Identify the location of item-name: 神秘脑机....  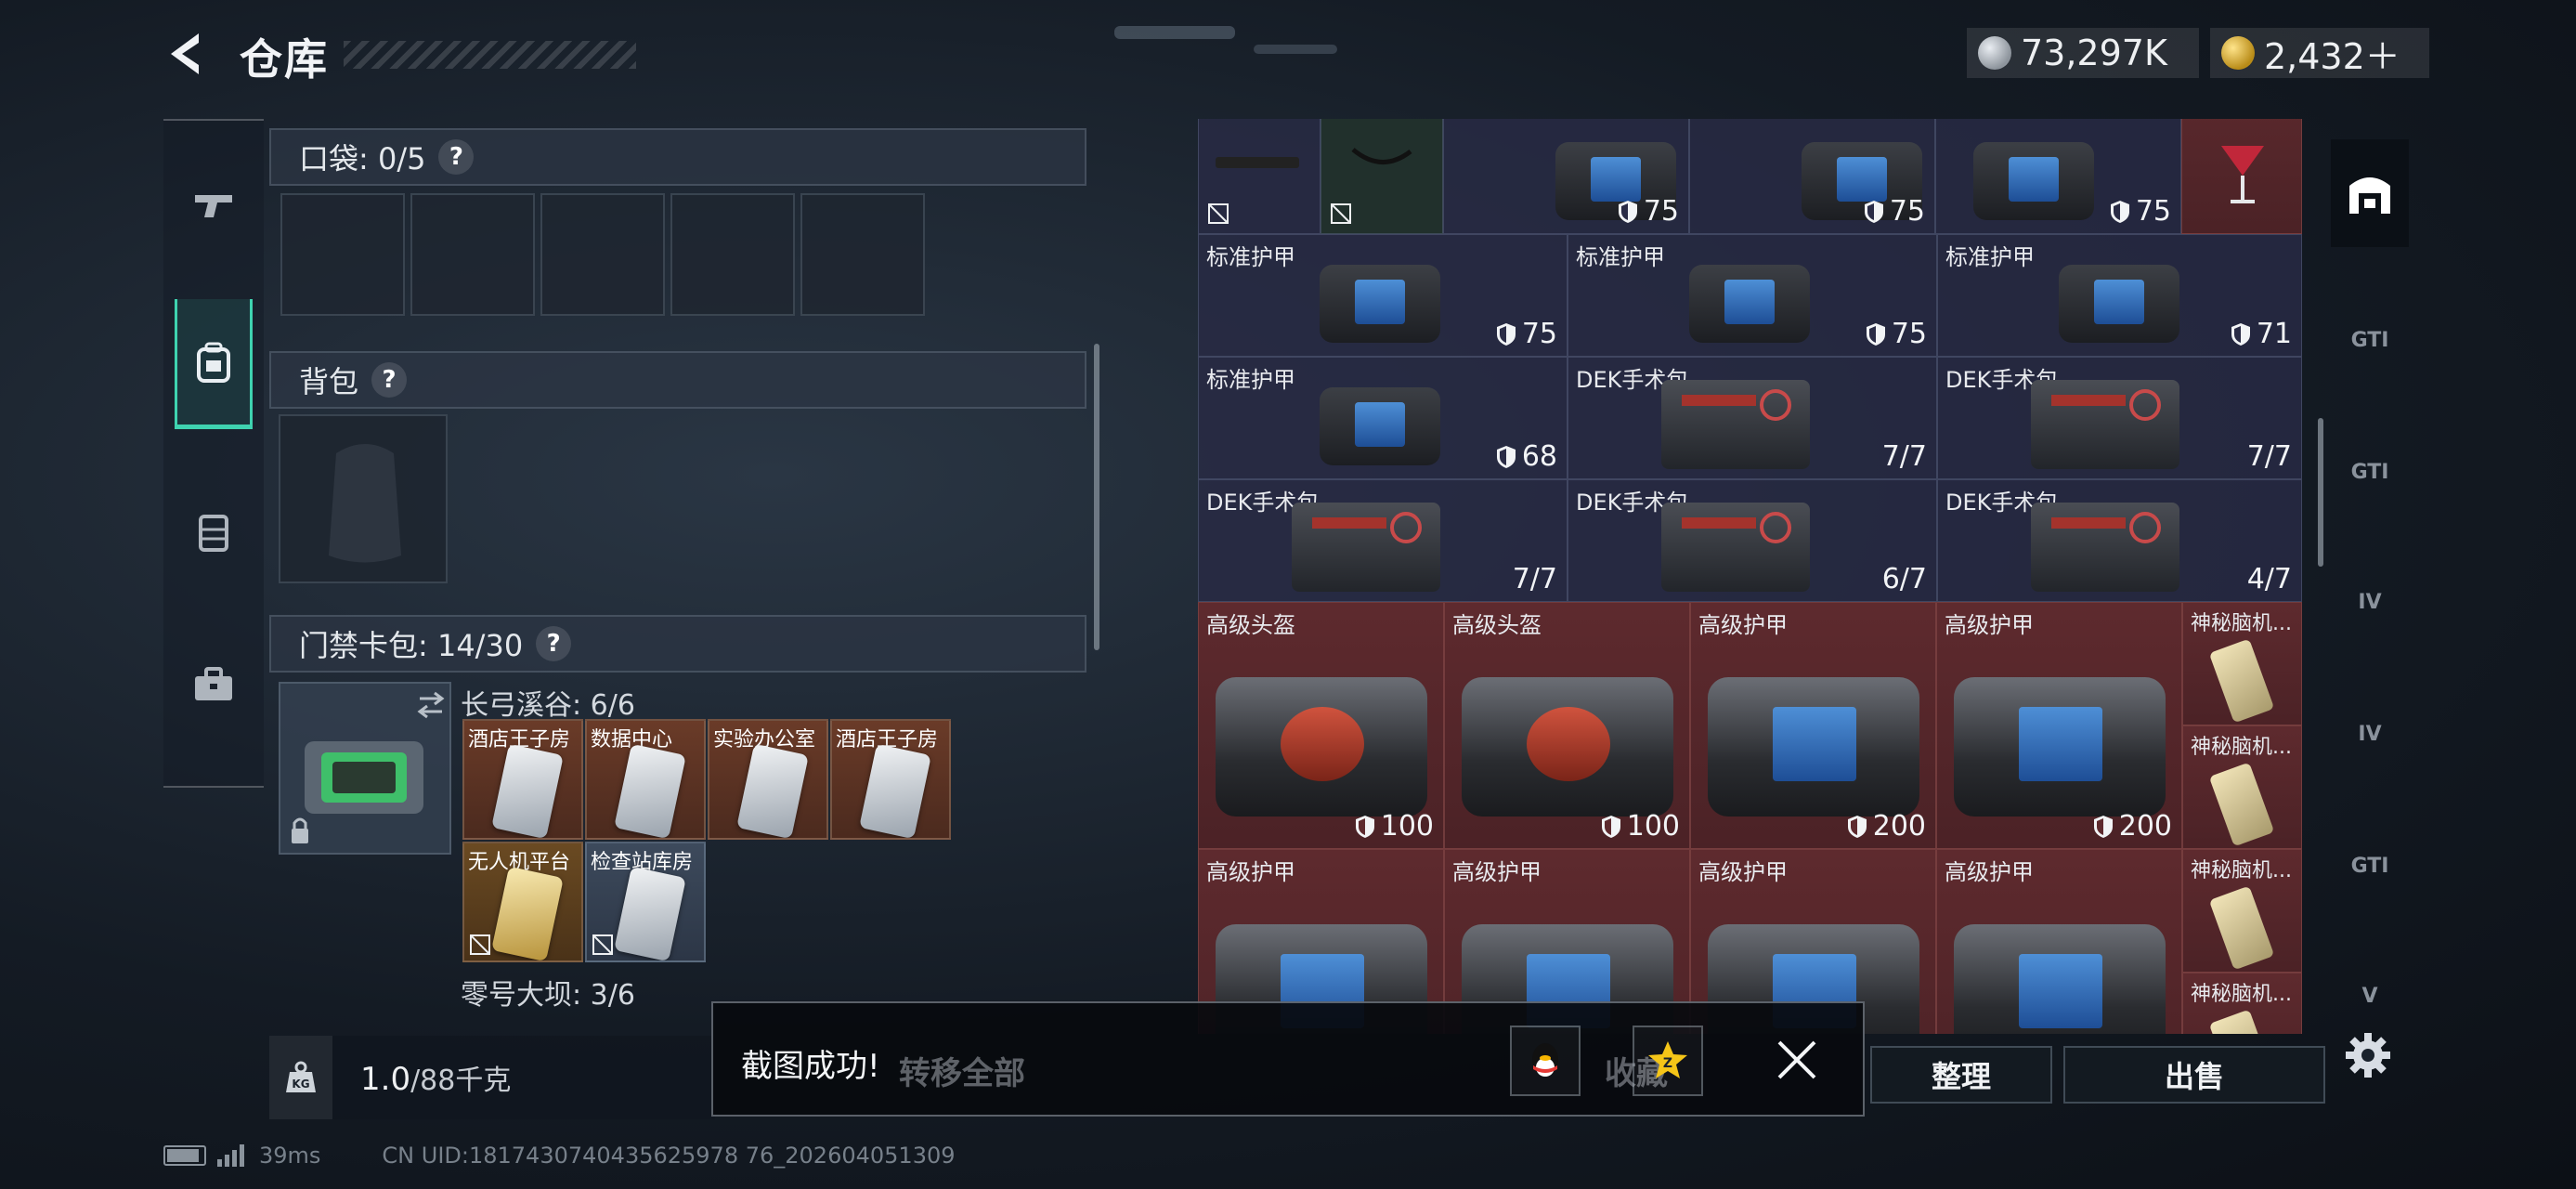
(2242, 995).